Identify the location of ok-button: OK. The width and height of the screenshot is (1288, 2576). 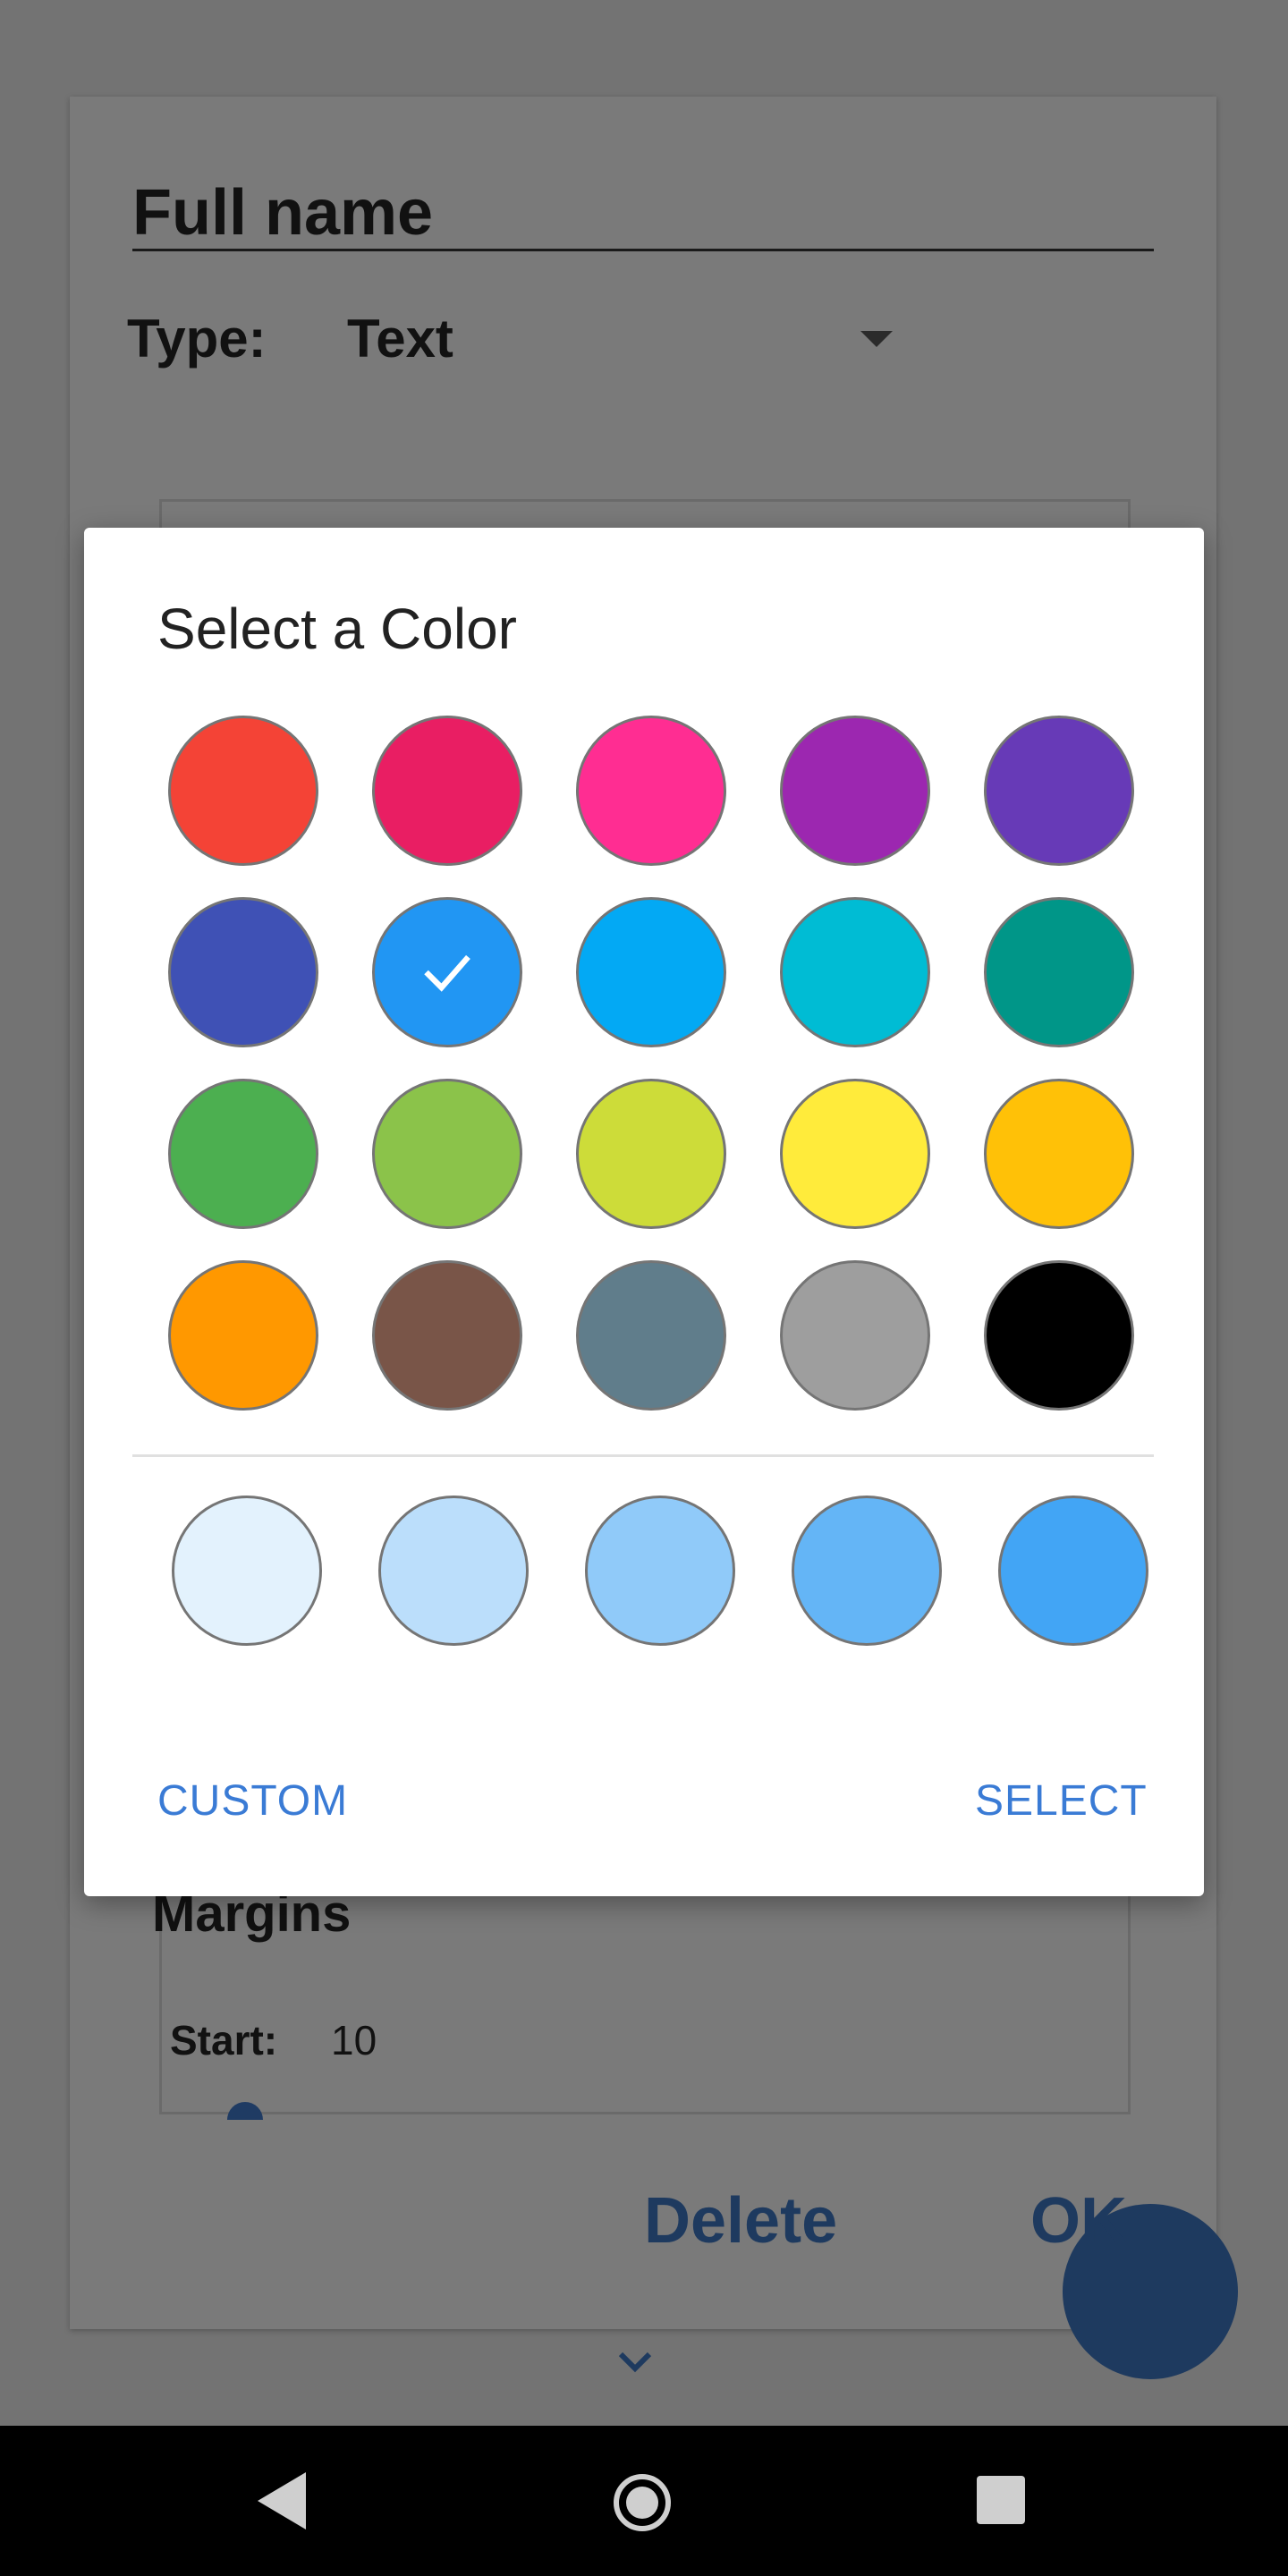
(1078, 2221).